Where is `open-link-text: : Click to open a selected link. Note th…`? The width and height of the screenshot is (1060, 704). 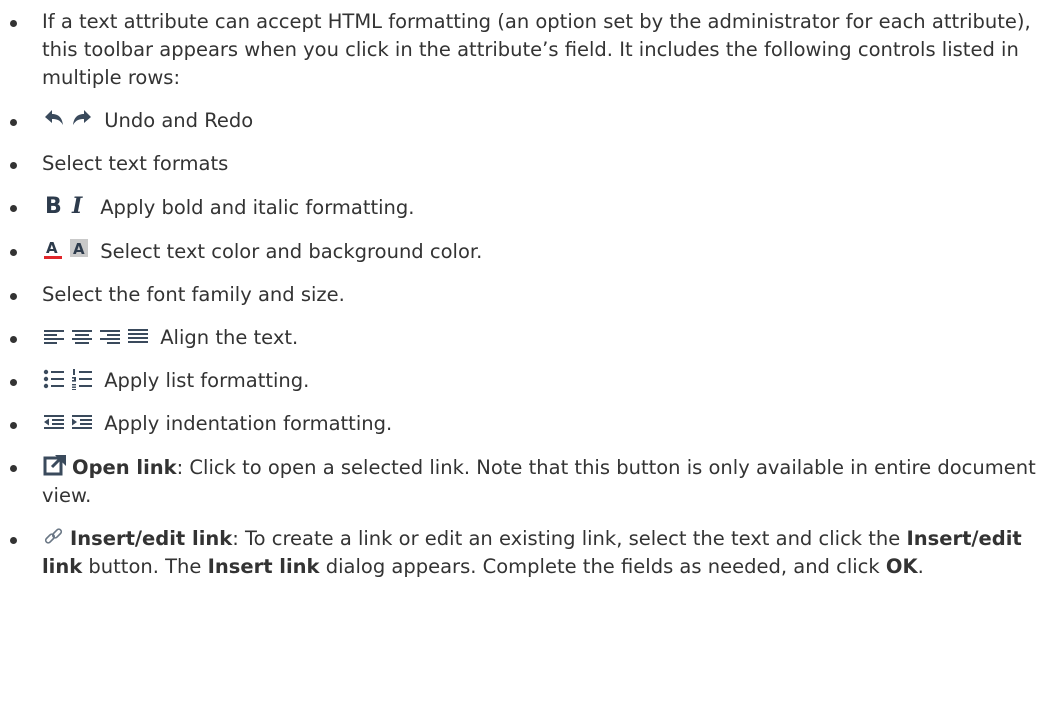
open-link-text: : Click to open a selected link. Note th… is located at coordinates (539, 481).